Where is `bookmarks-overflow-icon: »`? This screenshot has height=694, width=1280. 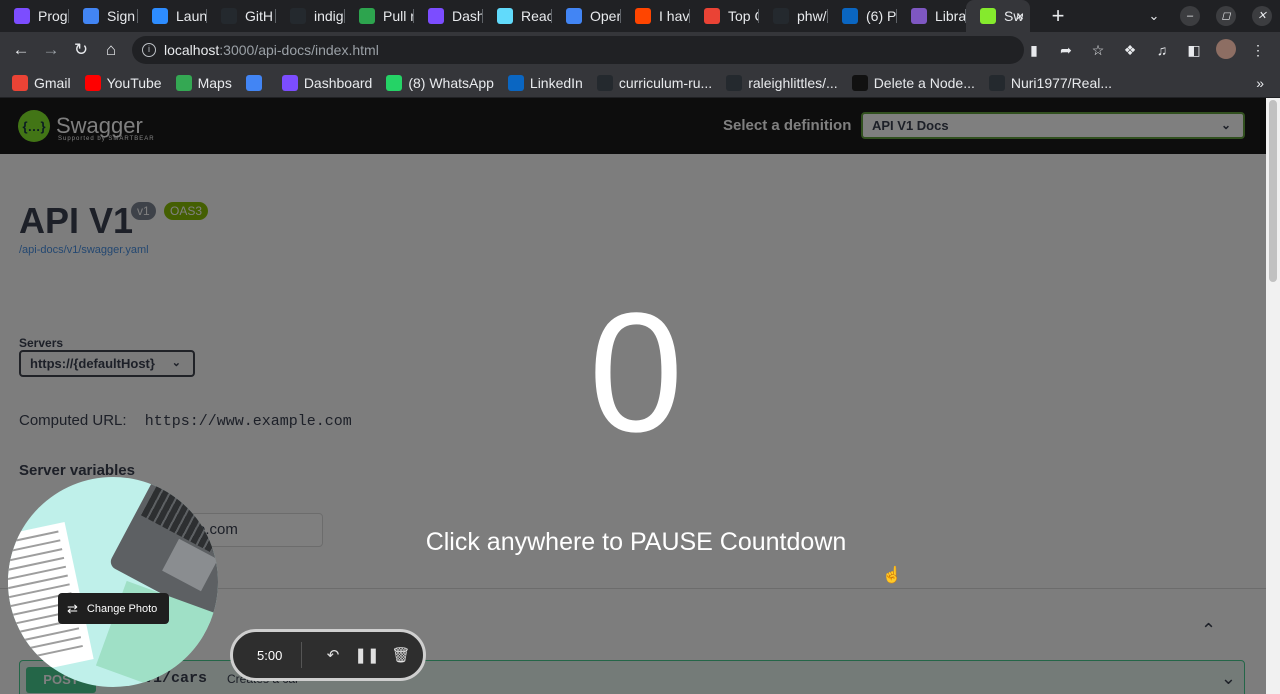 bookmarks-overflow-icon: » is located at coordinates (1260, 83).